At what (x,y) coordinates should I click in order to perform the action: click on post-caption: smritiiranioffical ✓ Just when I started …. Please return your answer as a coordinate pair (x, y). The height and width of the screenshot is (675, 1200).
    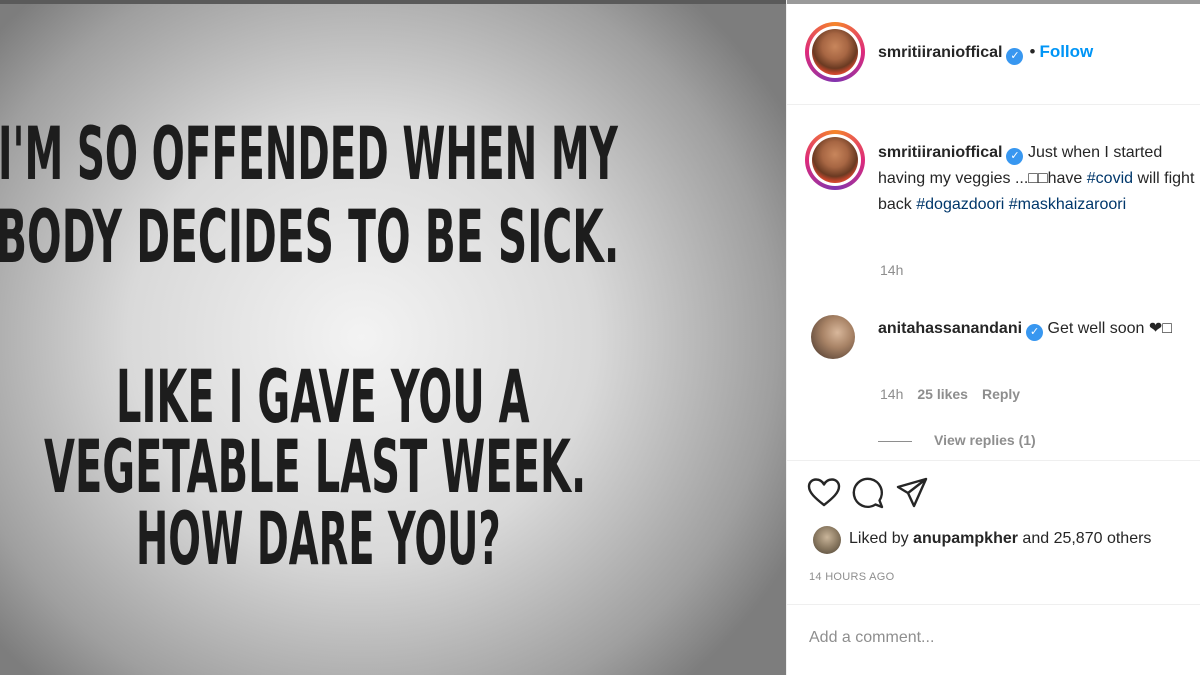
    Looking at the image, I should click on (1037, 179).